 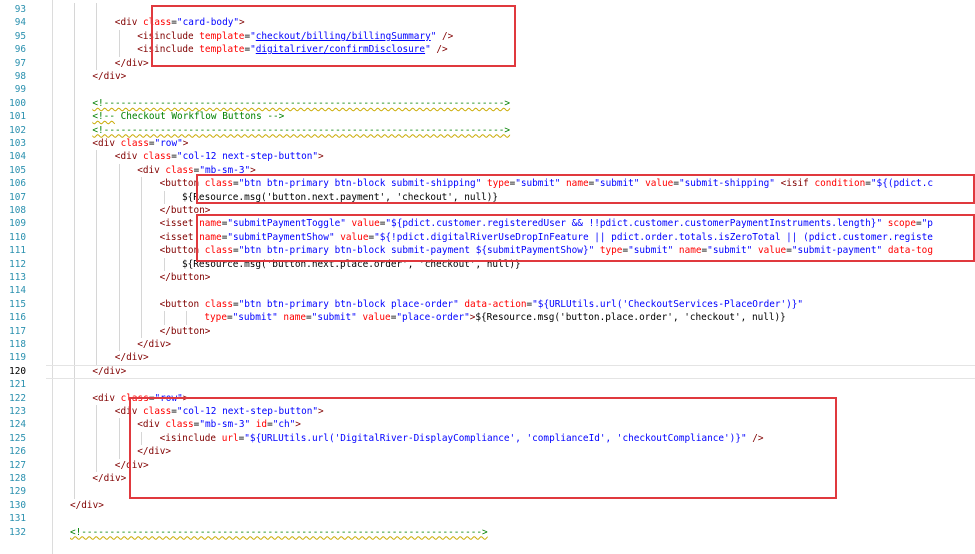 What do you see at coordinates (487, 331) in the screenshot?
I see `code-line: 117 </button>` at bounding box center [487, 331].